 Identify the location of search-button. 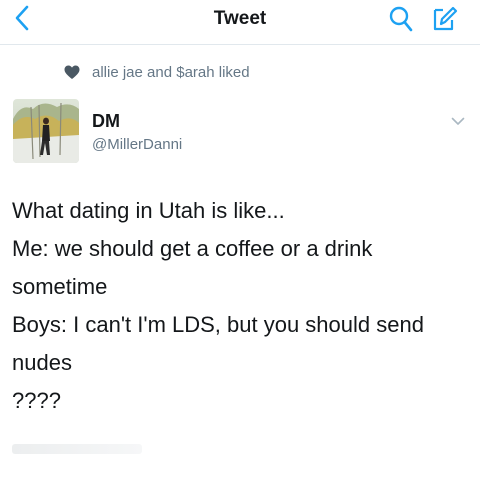
(401, 21).